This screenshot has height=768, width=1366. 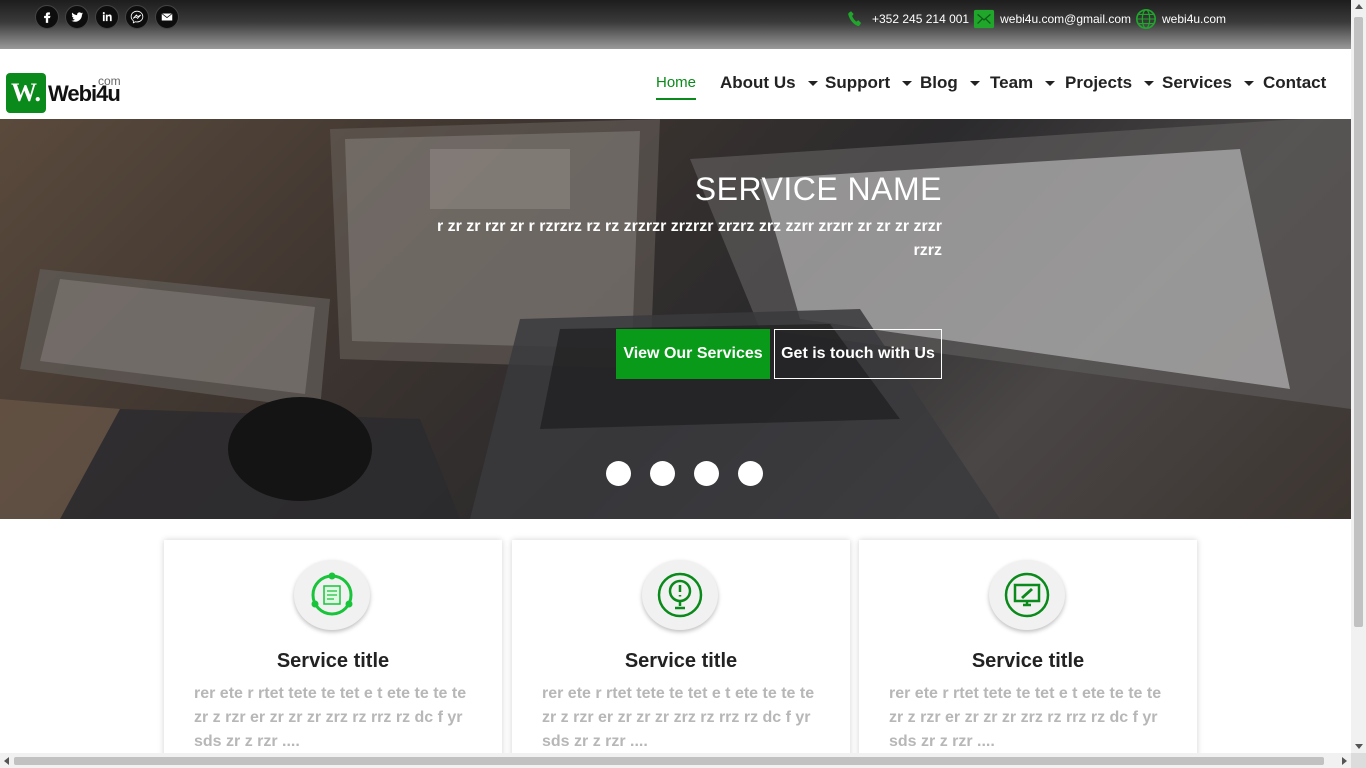 What do you see at coordinates (1359, 6) in the screenshot?
I see `scroll-up-arrow-icon` at bounding box center [1359, 6].